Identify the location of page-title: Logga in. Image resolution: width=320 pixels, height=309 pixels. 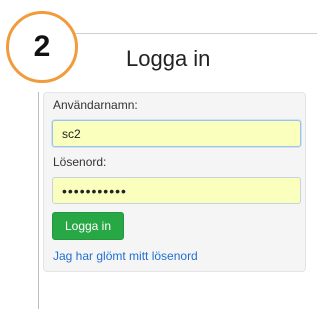
(168, 58).